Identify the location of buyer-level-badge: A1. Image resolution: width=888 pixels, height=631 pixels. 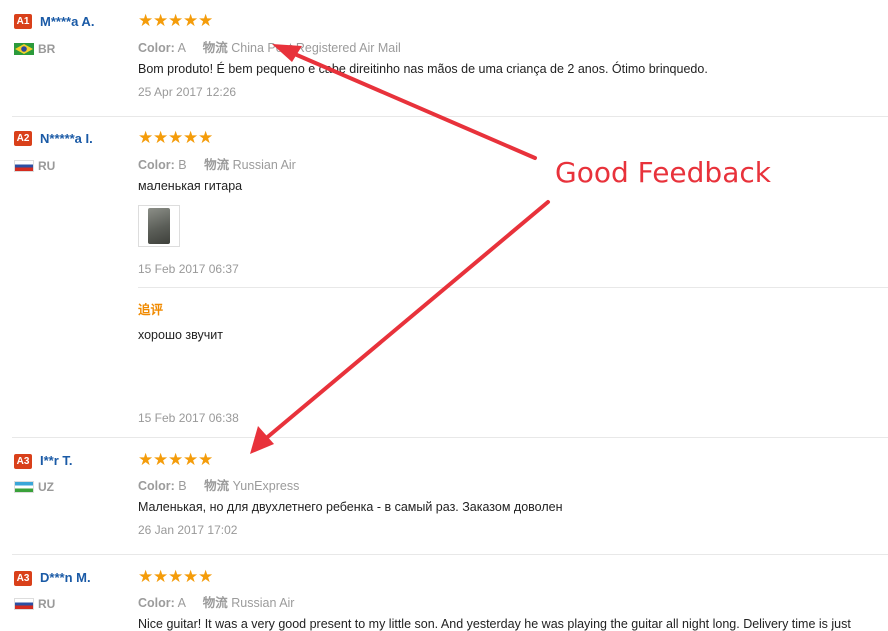
(23, 21).